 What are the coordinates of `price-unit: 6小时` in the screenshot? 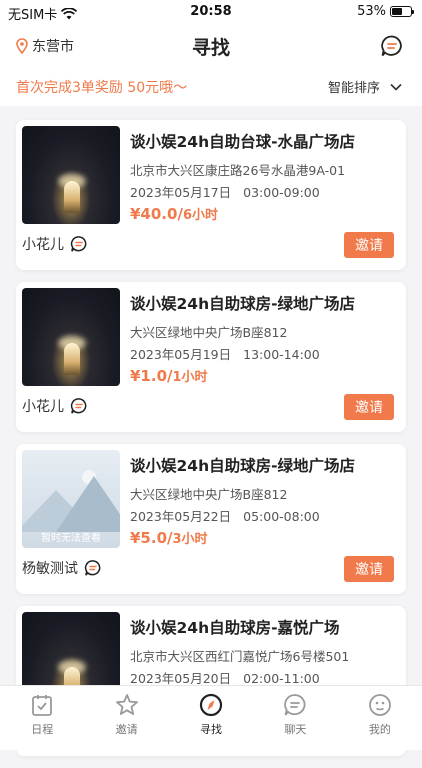 It's located at (200, 215).